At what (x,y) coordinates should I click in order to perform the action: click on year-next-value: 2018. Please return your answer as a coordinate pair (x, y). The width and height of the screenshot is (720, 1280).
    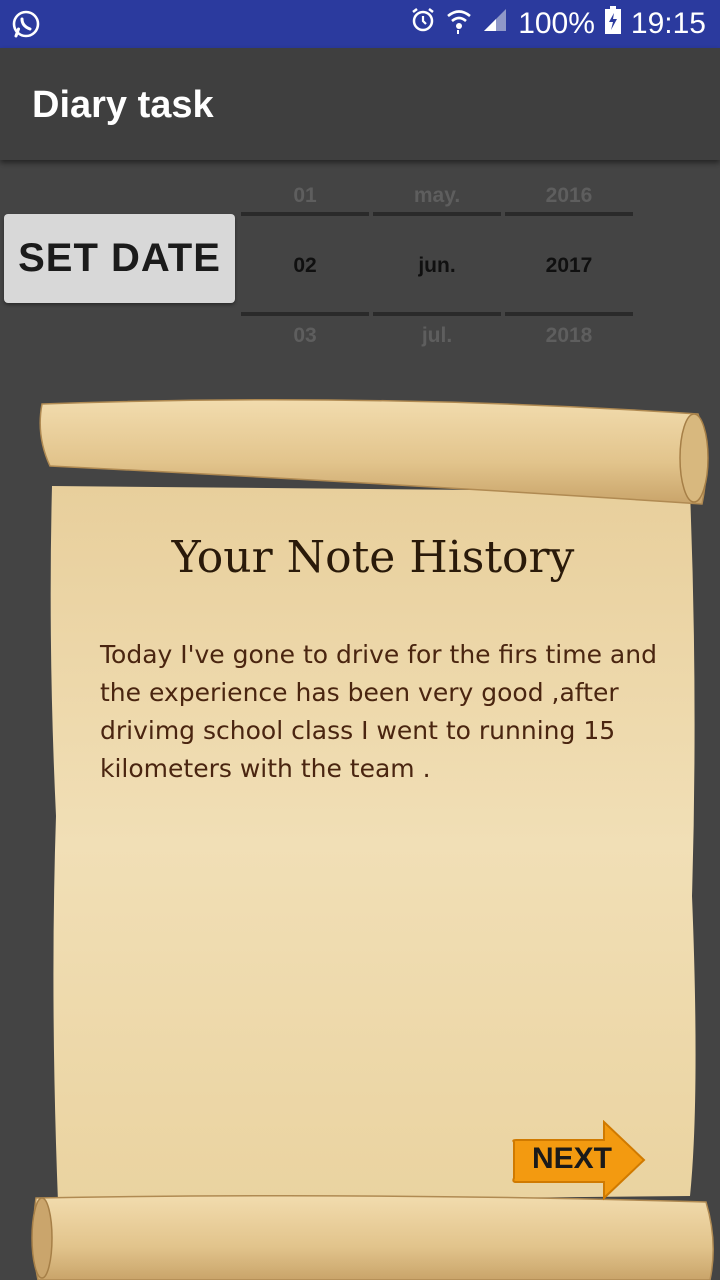
    Looking at the image, I should click on (569, 336).